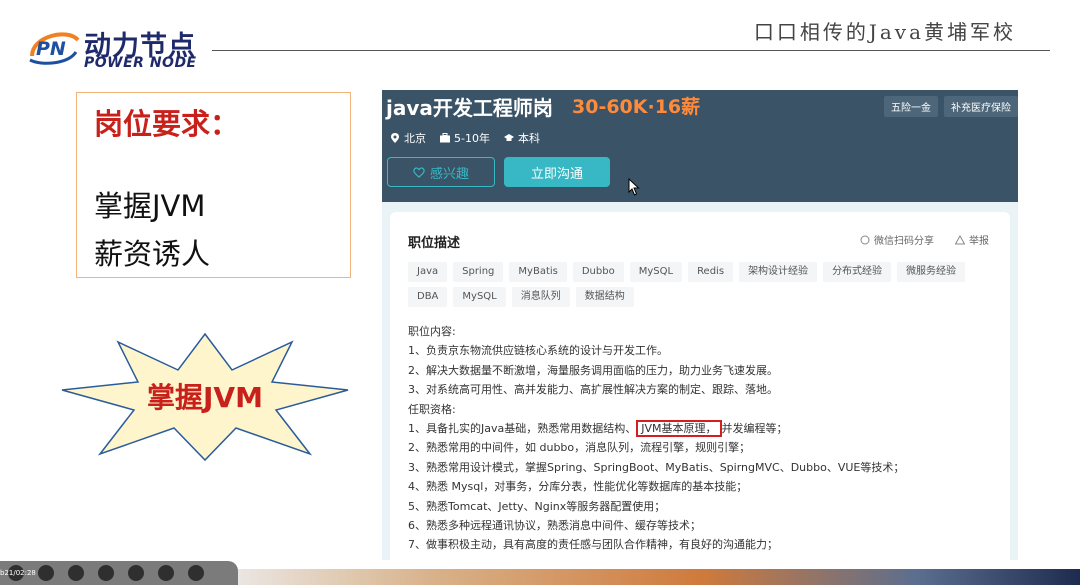  What do you see at coordinates (472, 138) in the screenshot?
I see `experience-text: 5-10年` at bounding box center [472, 138].